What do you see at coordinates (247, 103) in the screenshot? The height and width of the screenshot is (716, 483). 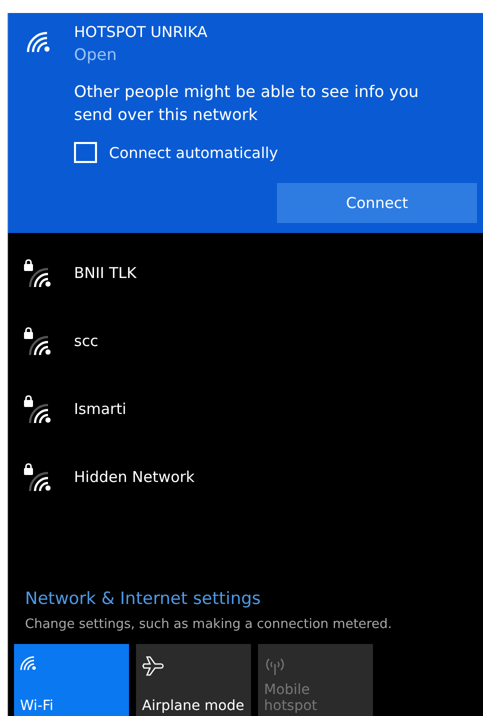 I see `security-warning: Other people might be able to see info you send over this network` at bounding box center [247, 103].